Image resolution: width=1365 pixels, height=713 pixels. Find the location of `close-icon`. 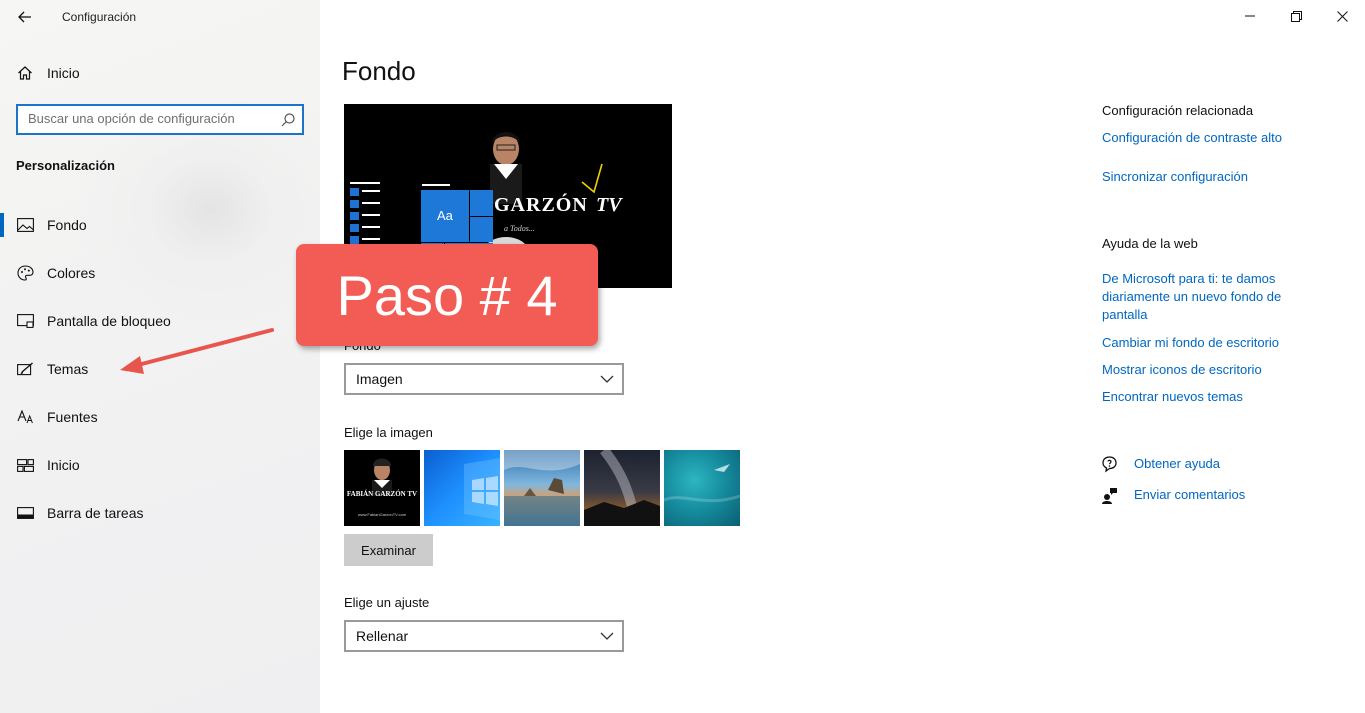

close-icon is located at coordinates (1342, 16).